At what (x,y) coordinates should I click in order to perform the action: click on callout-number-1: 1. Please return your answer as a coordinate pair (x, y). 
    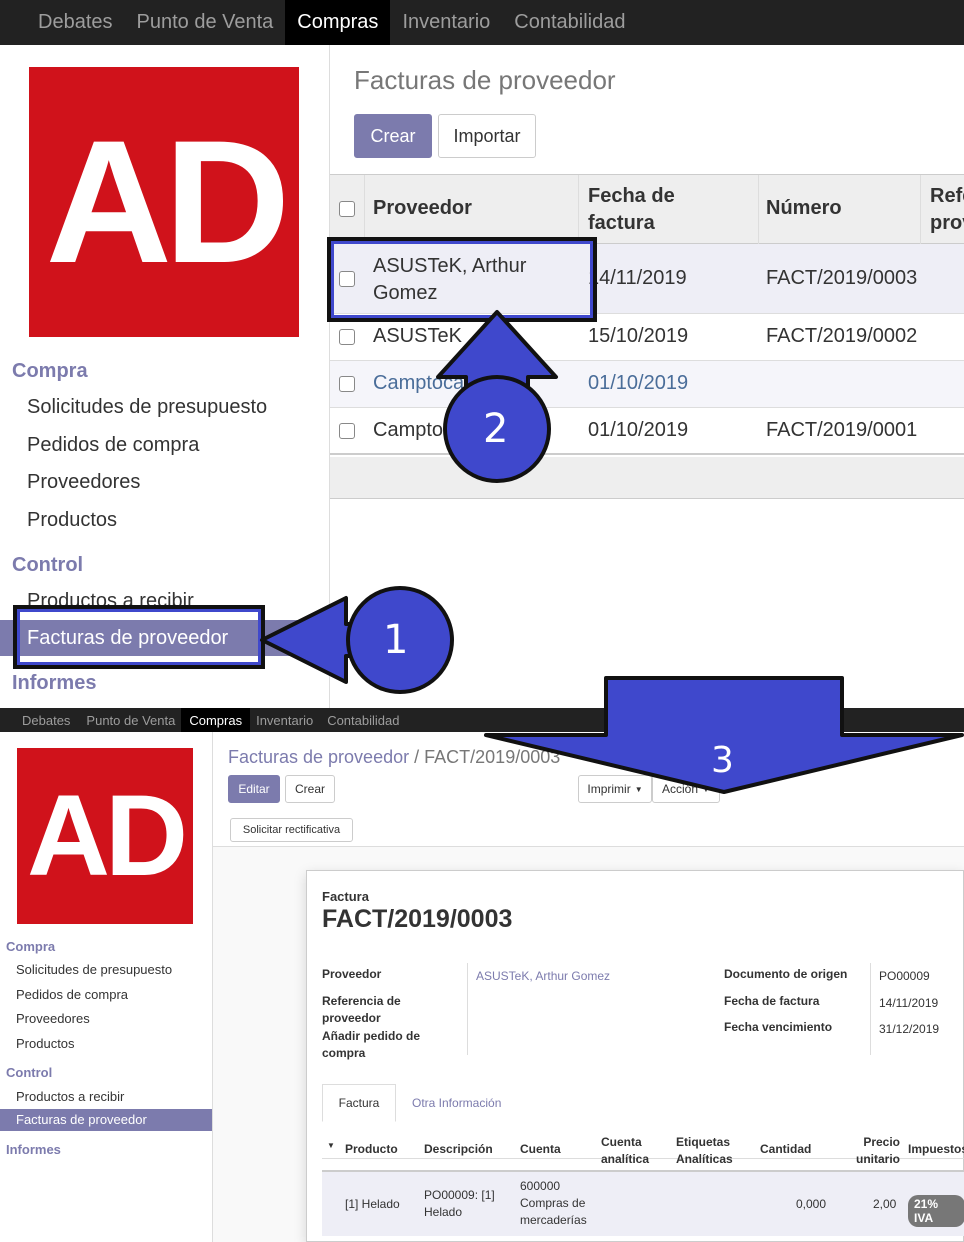
    Looking at the image, I should click on (396, 640).